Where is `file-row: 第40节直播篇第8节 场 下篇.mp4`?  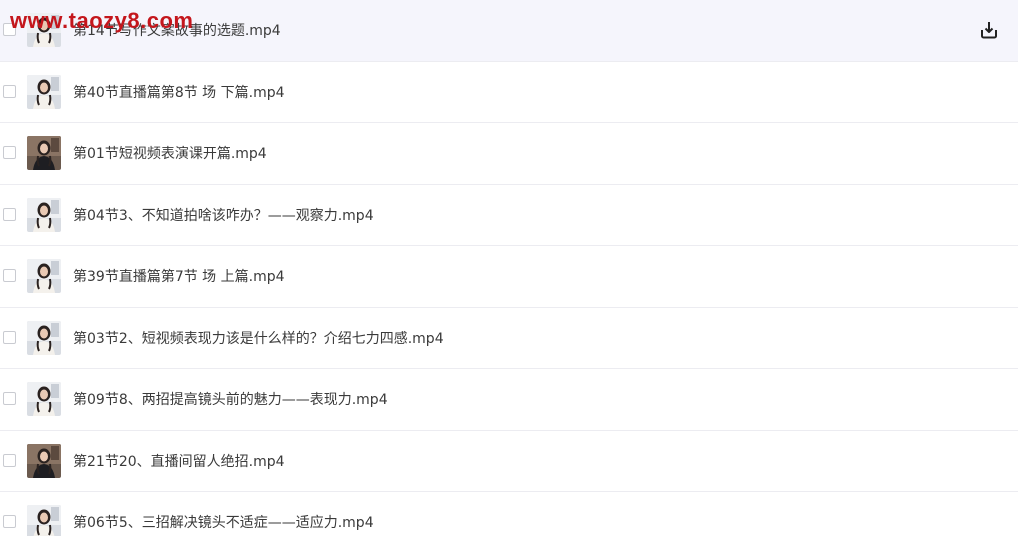 file-row: 第40节直播篇第8节 场 下篇.mp4 is located at coordinates (509, 92).